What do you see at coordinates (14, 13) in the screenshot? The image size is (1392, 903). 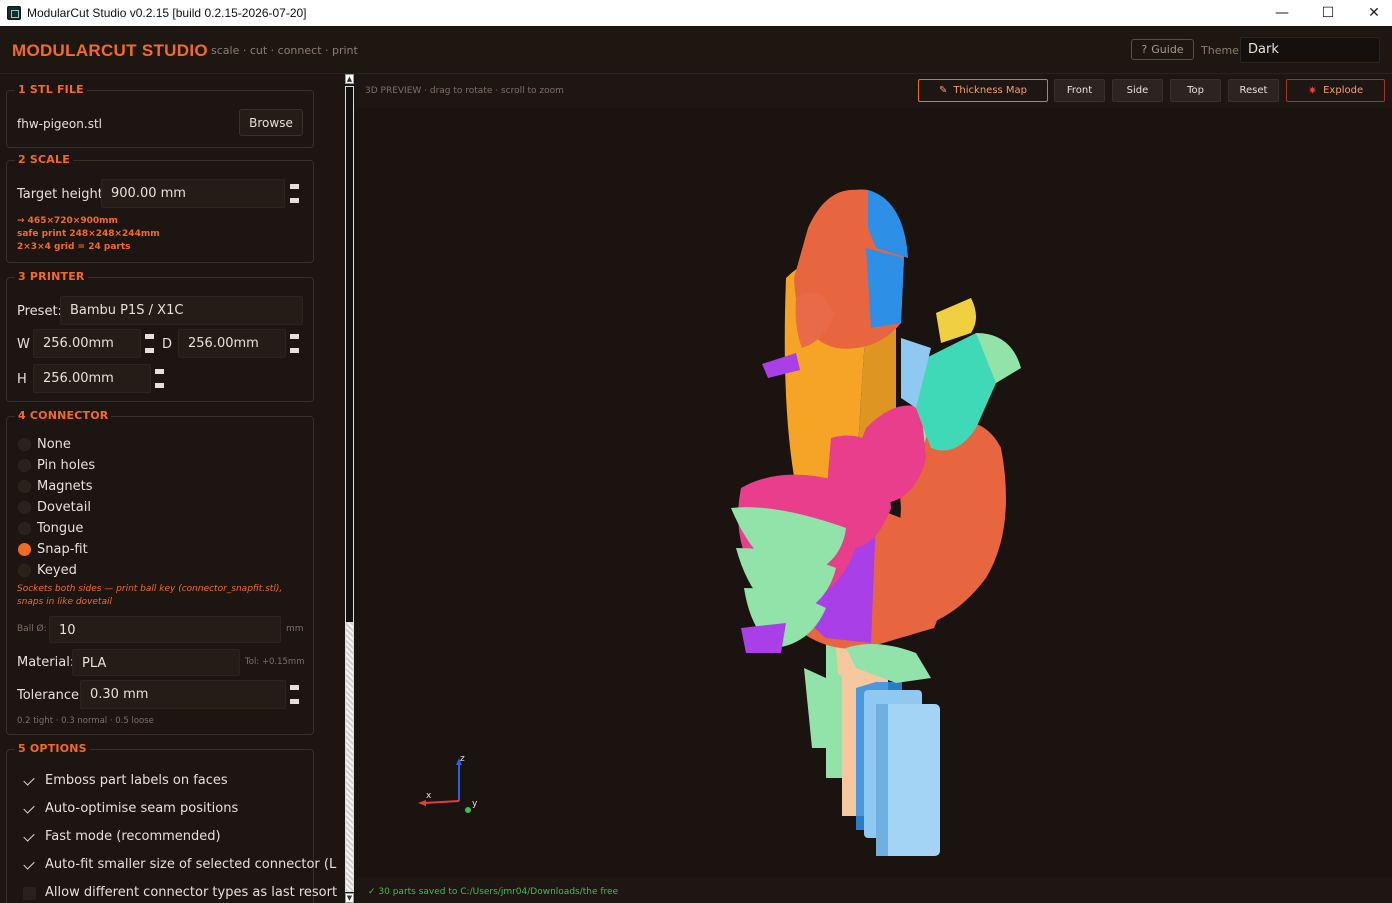 I see `app-icon` at bounding box center [14, 13].